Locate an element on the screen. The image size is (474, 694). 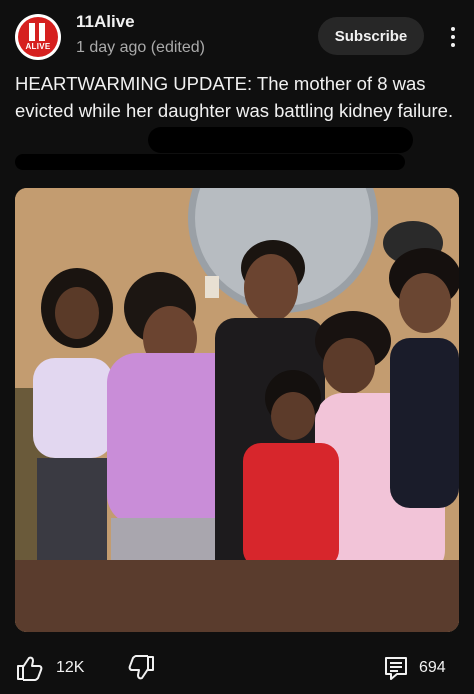
thumbs-down-icon is located at coordinates (141, 667).